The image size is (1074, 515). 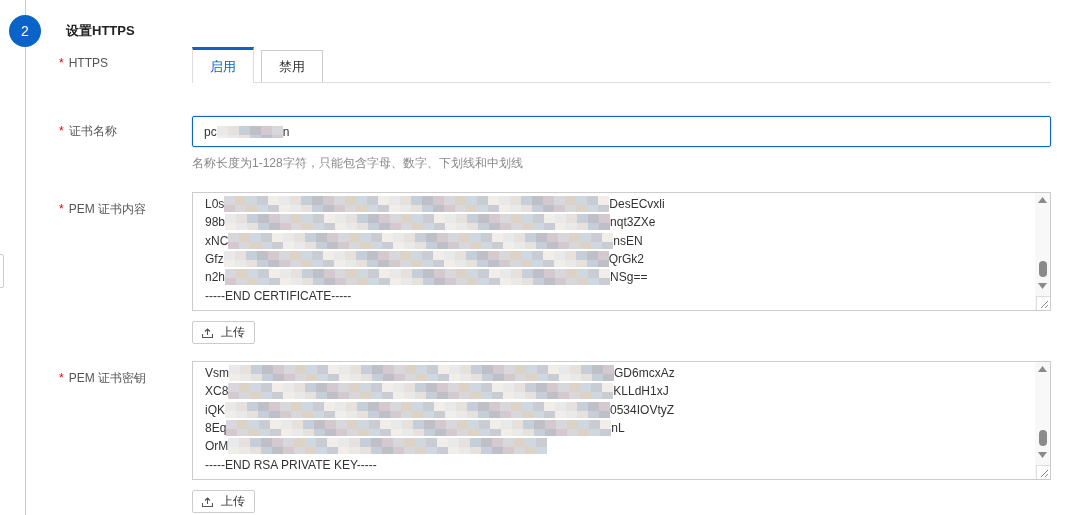 I want to click on section-title: 设置HTTPS, so click(x=100, y=31).